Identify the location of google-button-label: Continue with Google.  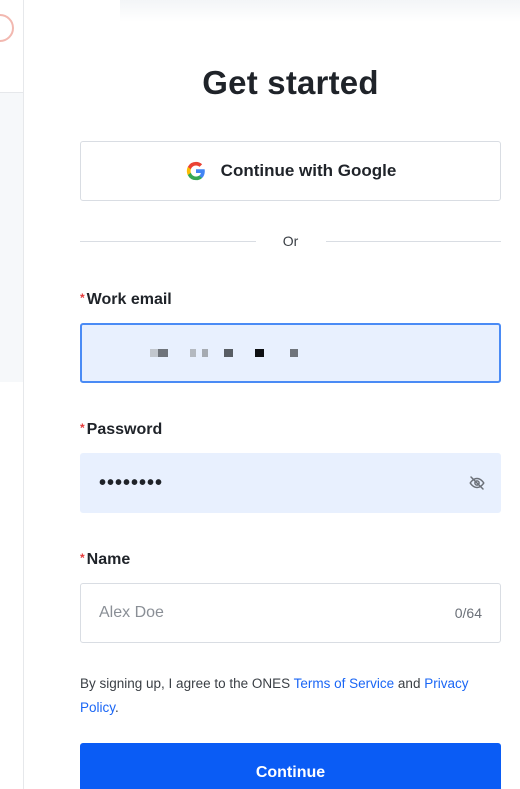
(308, 170).